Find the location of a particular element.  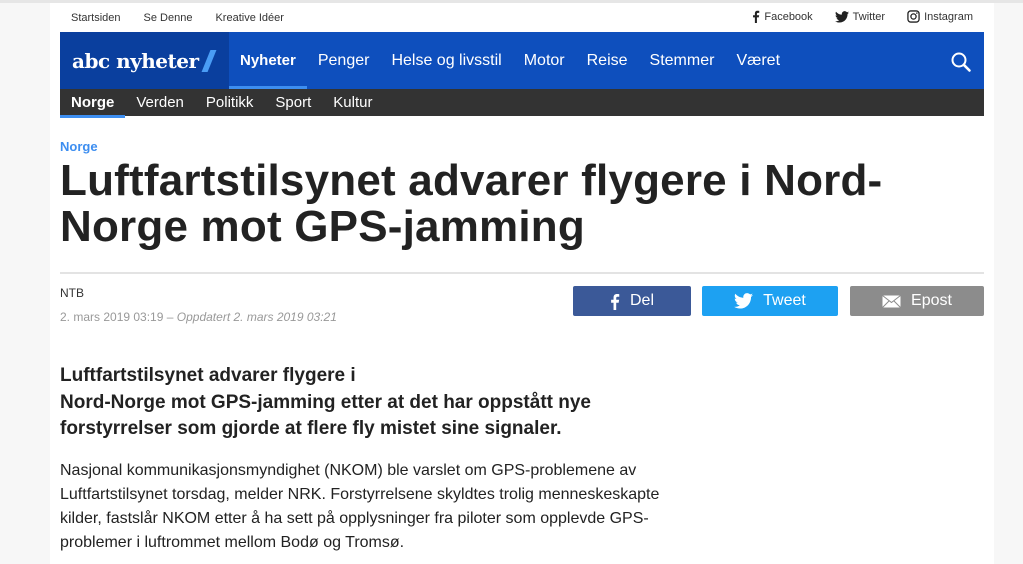

nav-item-motor: Motor is located at coordinates (544, 60).